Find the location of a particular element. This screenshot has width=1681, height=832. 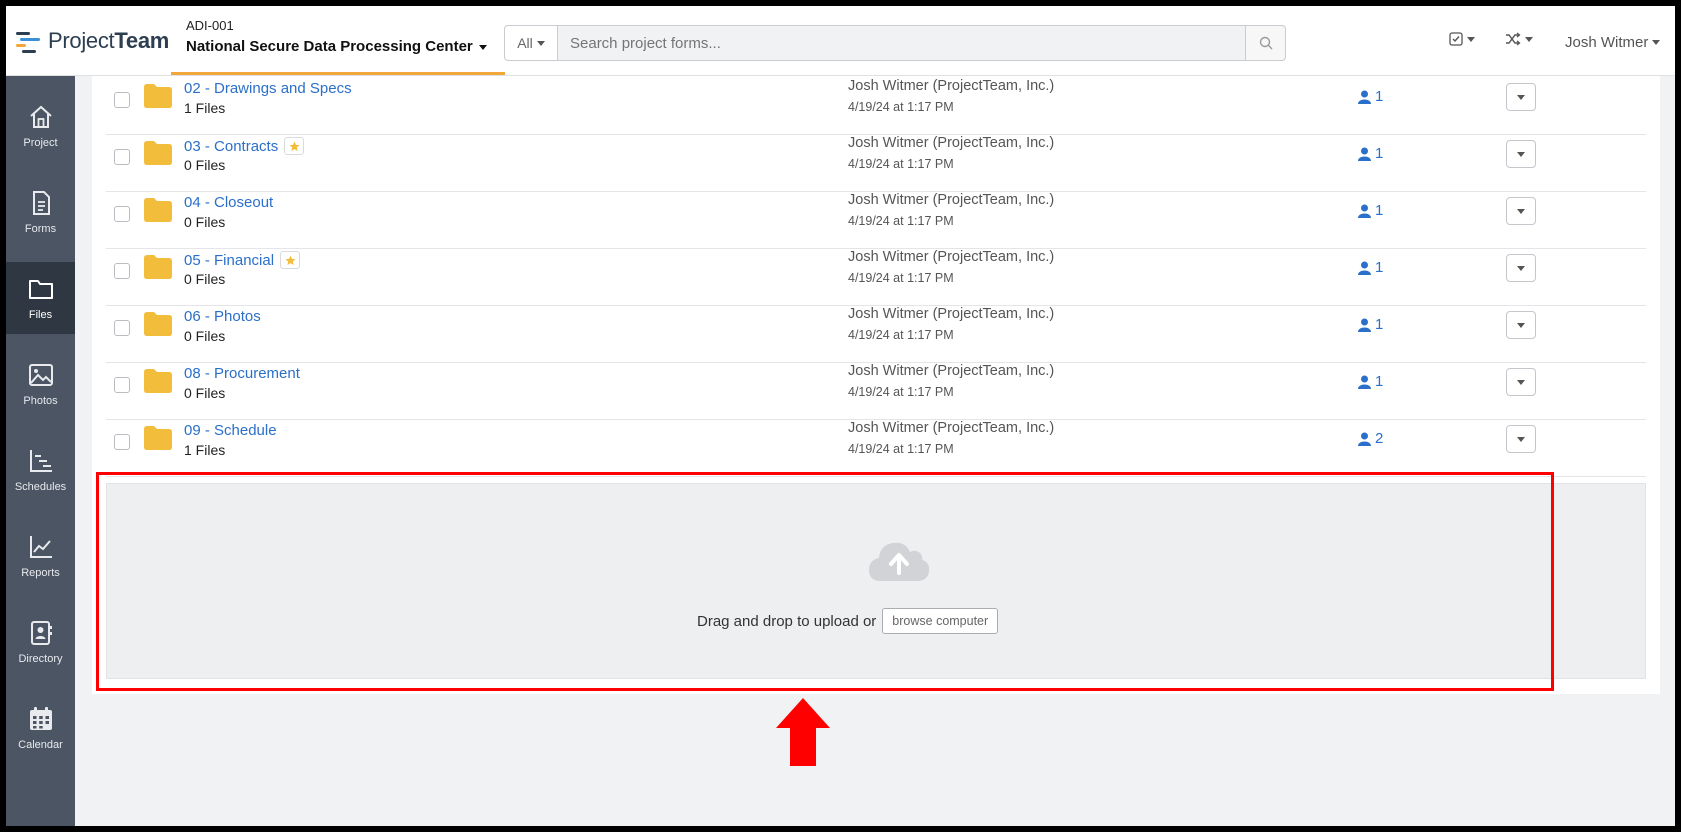

shuffle-icon is located at coordinates (1513, 39).